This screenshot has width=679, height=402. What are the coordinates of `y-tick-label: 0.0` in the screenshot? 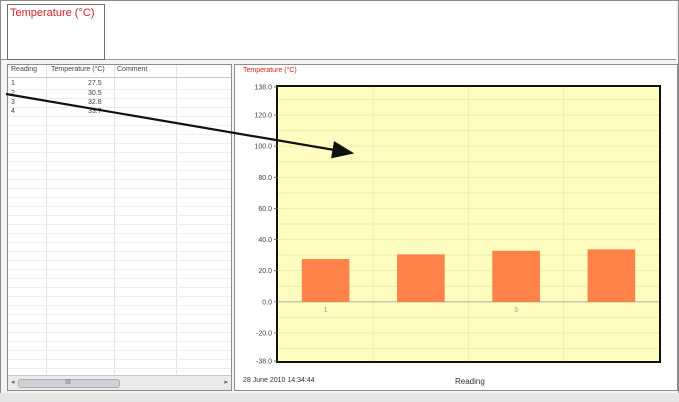 It's located at (267, 302).